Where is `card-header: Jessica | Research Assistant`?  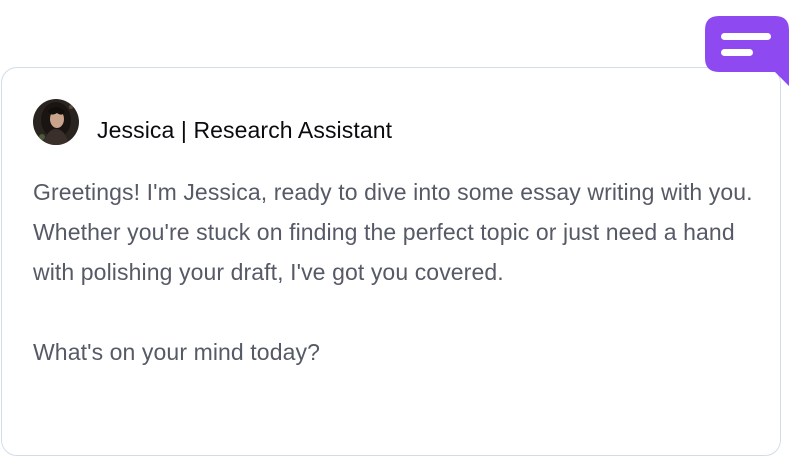
card-header: Jessica | Research Assistant is located at coordinates (212, 122).